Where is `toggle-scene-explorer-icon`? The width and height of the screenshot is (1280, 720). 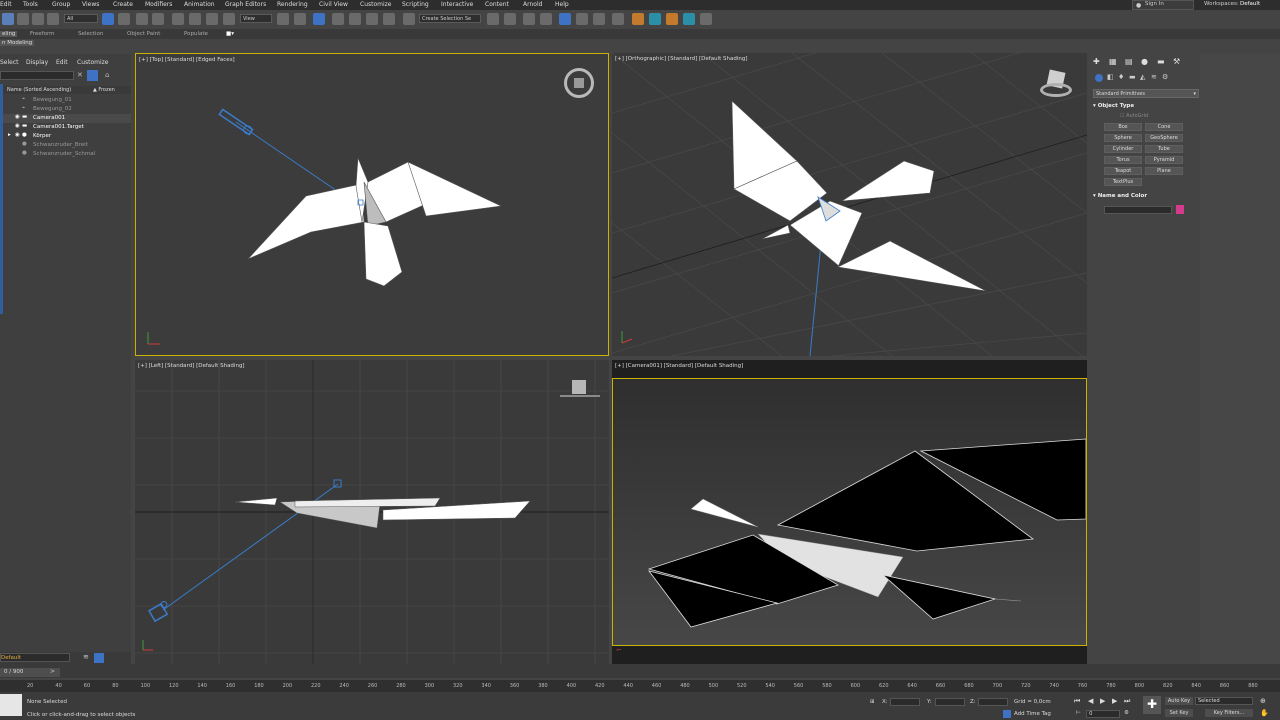
toggle-scene-explorer-icon is located at coordinates (529, 19).